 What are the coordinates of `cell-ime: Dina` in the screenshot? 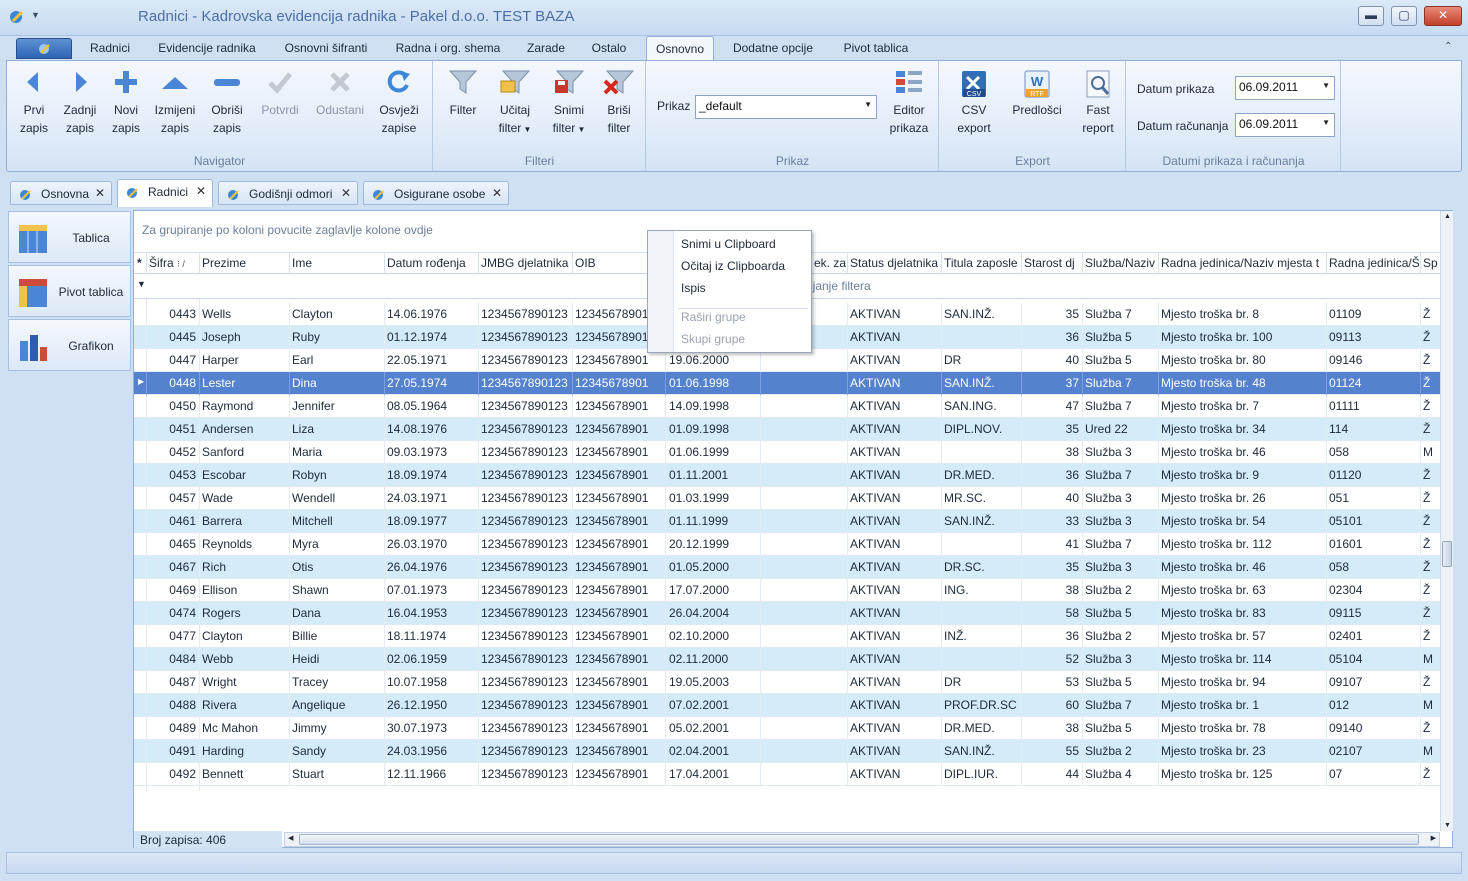 It's located at (338, 383).